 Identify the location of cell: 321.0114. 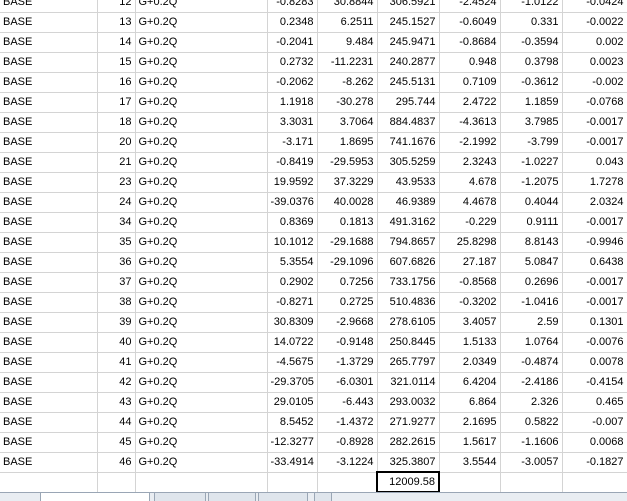
(408, 382).